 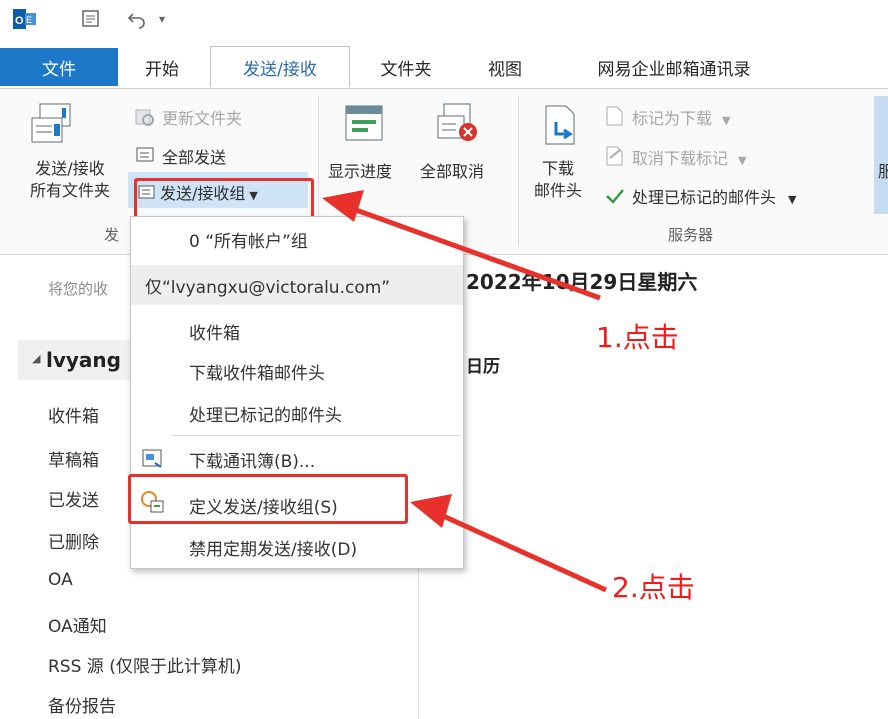 I want to click on annotation-step1: 1.点击, so click(x=637, y=337).